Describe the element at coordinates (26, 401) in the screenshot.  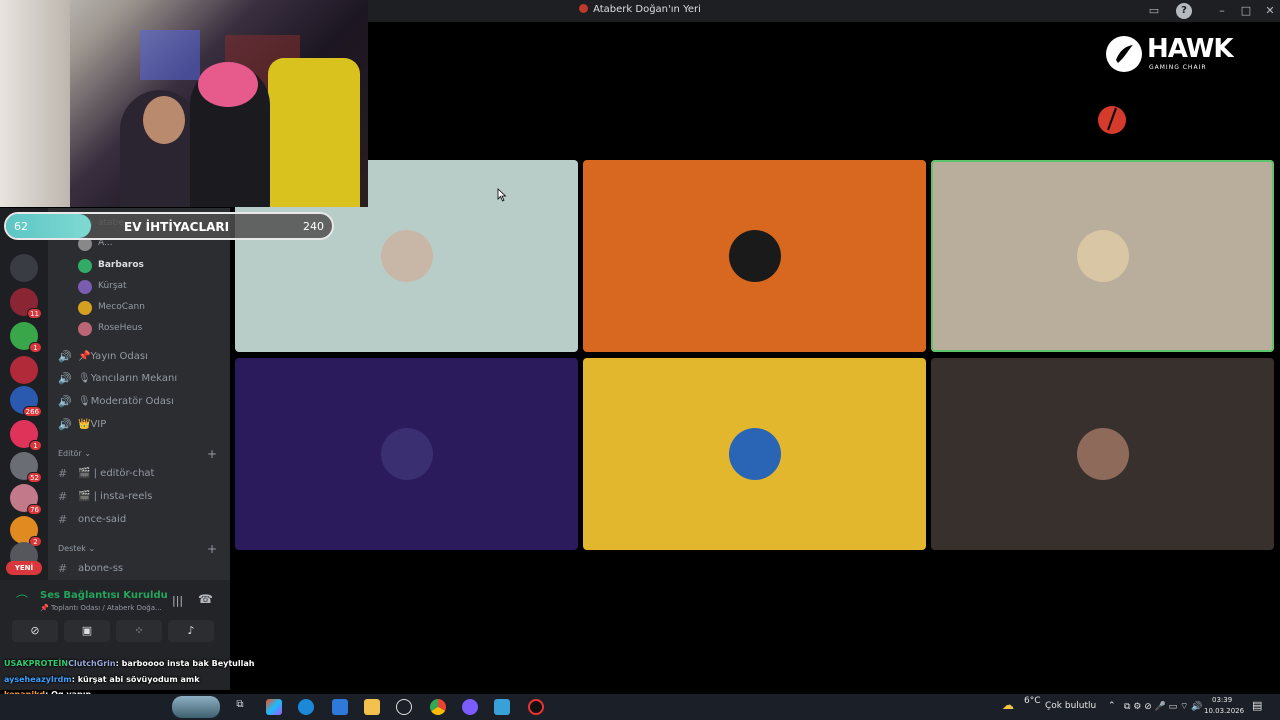
I see `server-icon: 266` at that location.